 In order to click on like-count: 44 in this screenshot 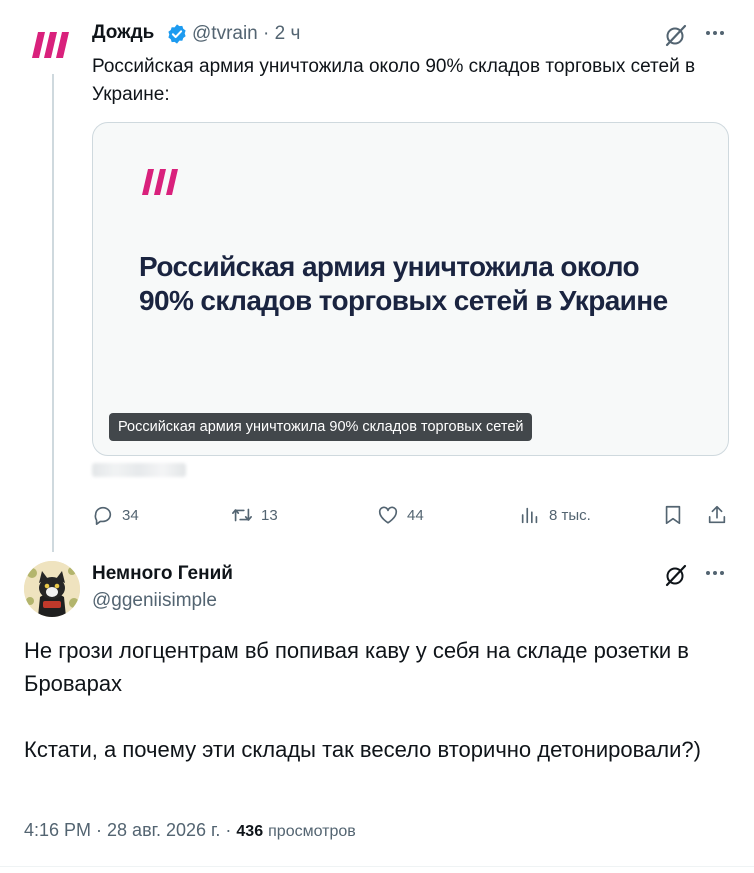, I will do `click(415, 515)`.